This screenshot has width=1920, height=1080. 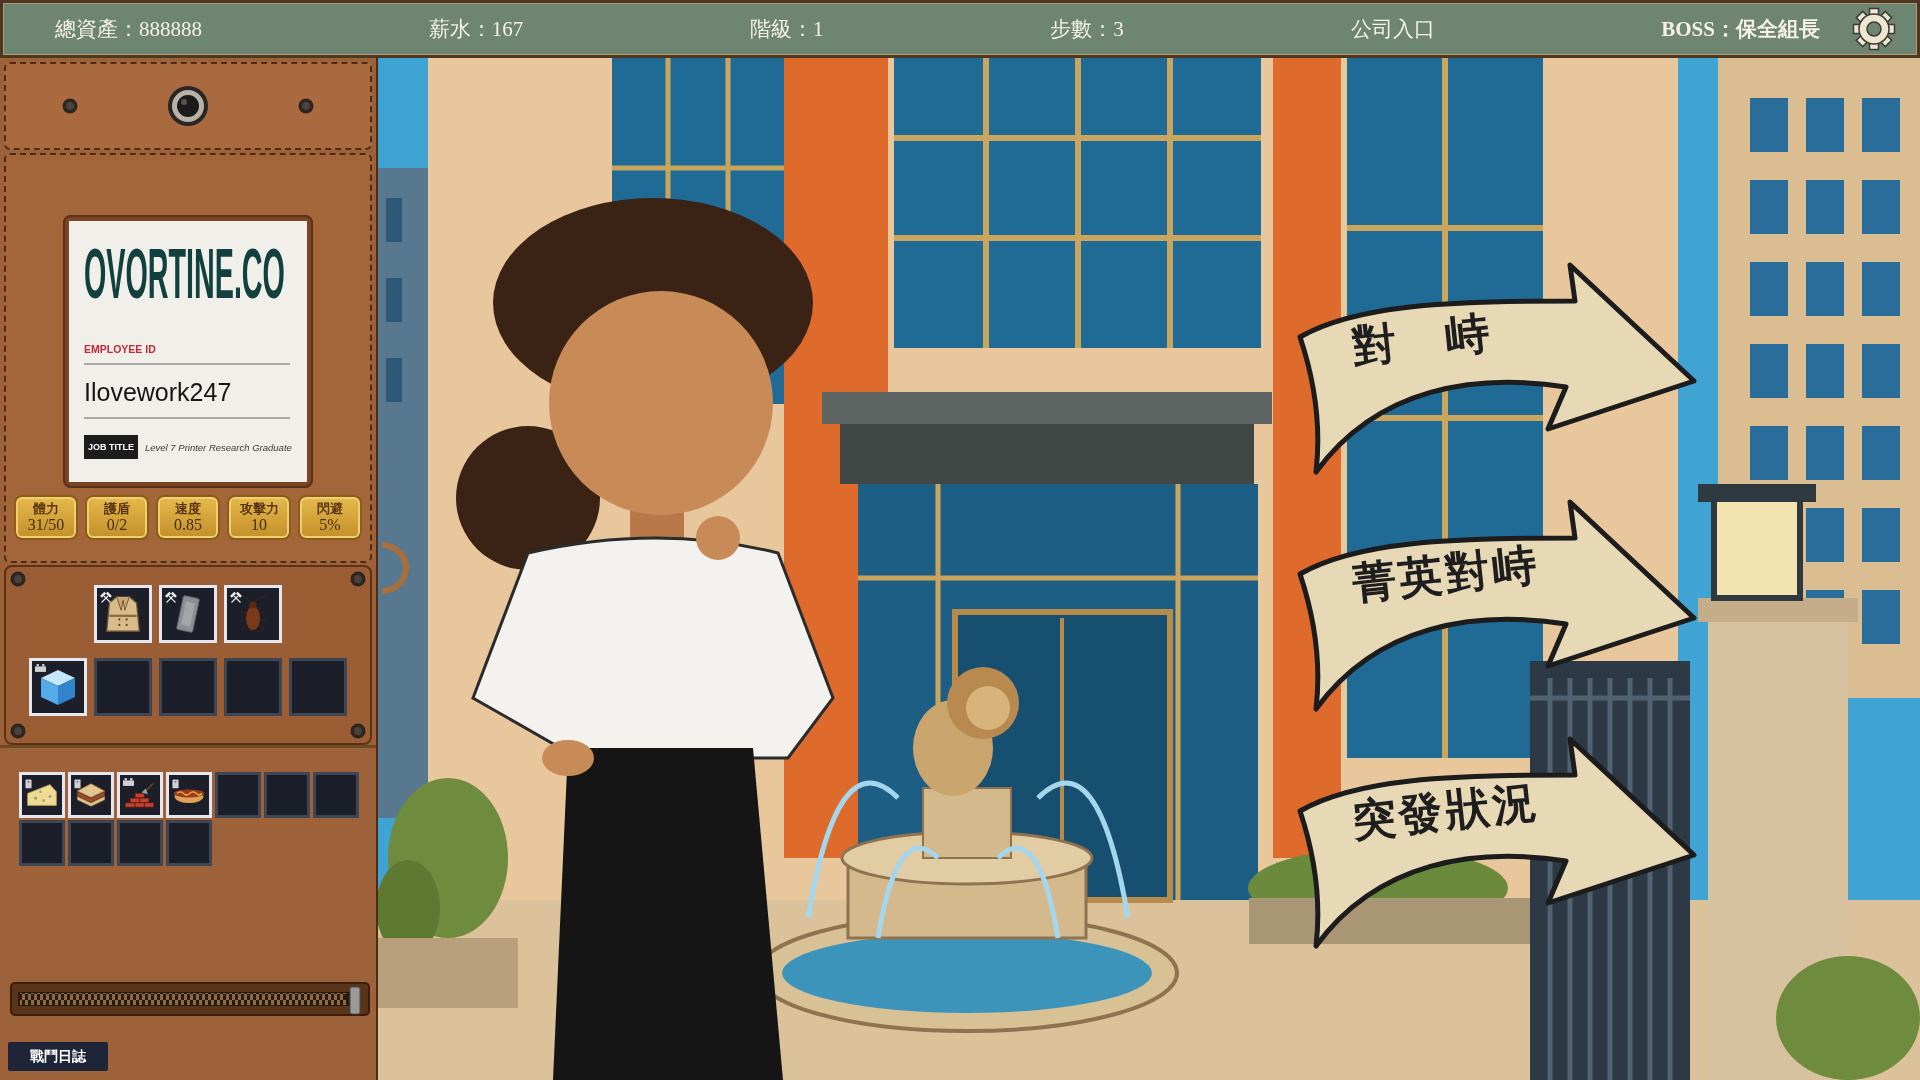 What do you see at coordinates (1874, 29) in the screenshot?
I see `settings-icon` at bounding box center [1874, 29].